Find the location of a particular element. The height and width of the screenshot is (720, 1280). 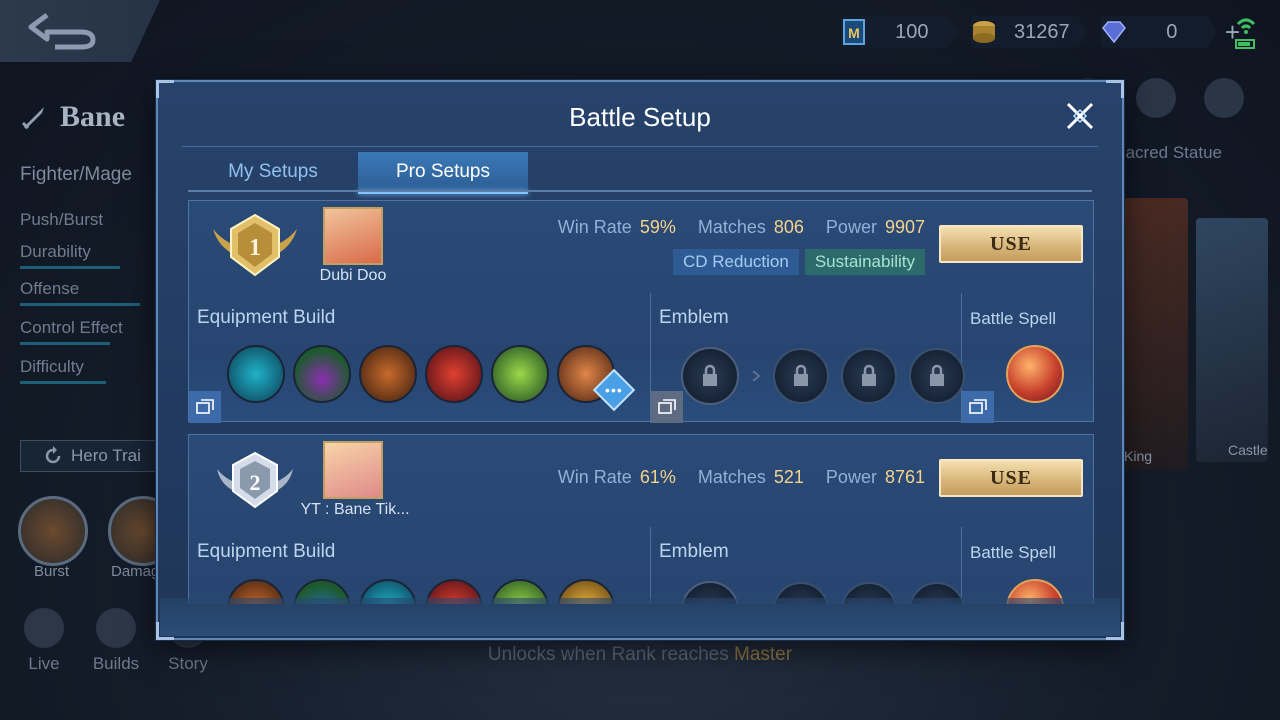

skin-card-king is located at coordinates (1156, 334).